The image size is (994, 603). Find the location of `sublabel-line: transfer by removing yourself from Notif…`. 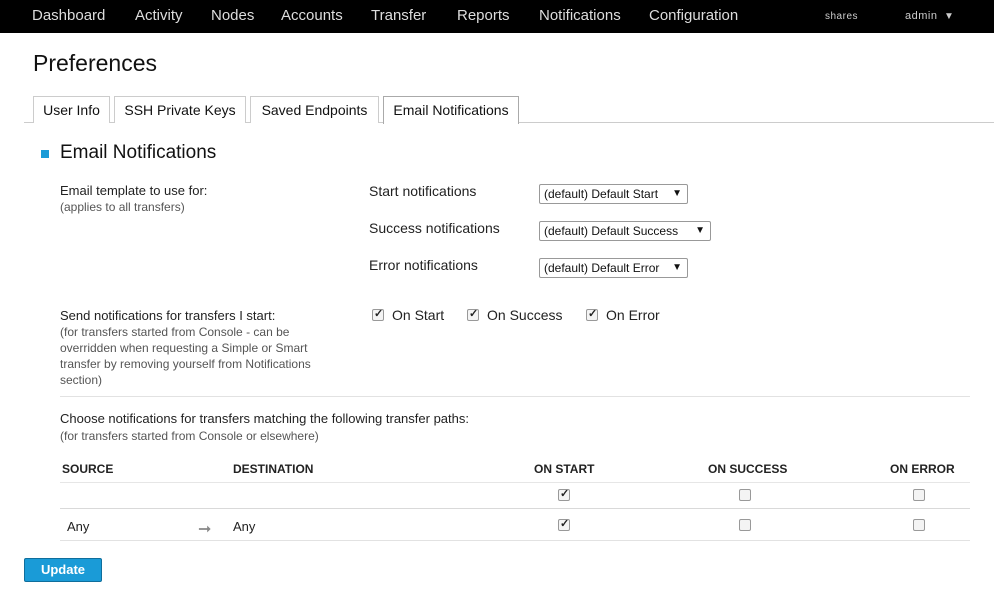

sublabel-line: transfer by removing yourself from Notif… is located at coordinates (185, 364).